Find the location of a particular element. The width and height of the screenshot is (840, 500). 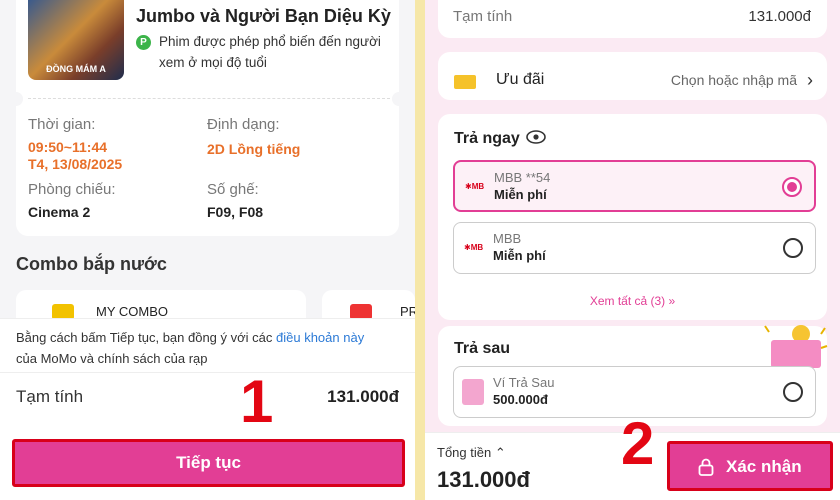

combo-section-title: Combo bắp nước is located at coordinates (91, 264).